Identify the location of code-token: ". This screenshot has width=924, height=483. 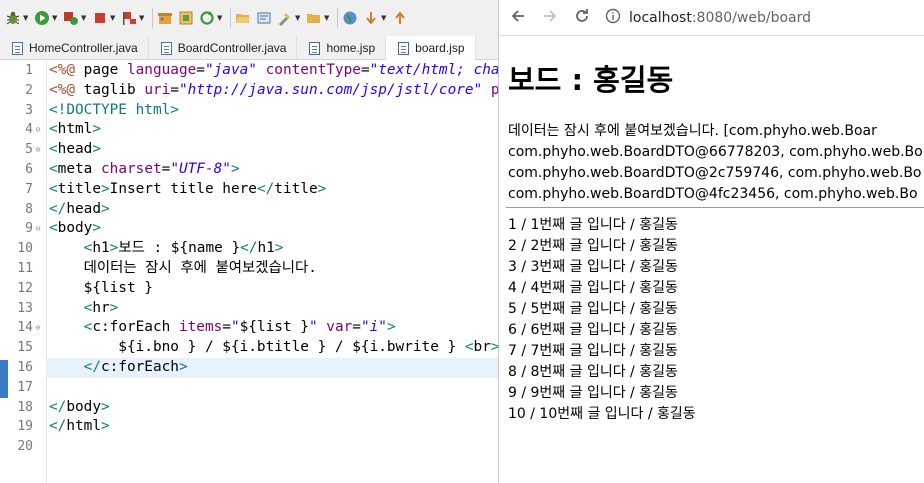
(235, 327).